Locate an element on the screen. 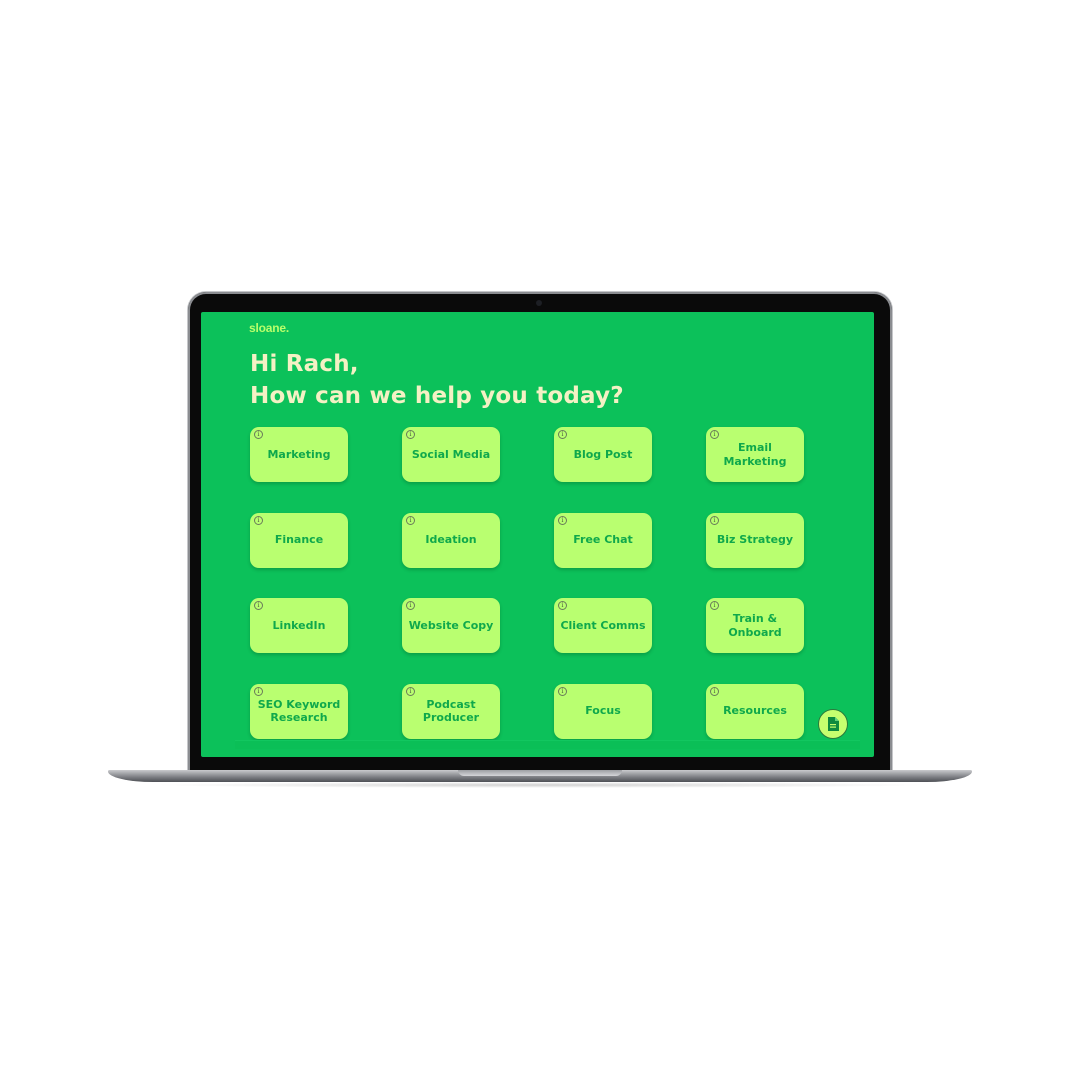 Image resolution: width=1080 pixels, height=1080 pixels. card-focus: i Focus is located at coordinates (603, 711).